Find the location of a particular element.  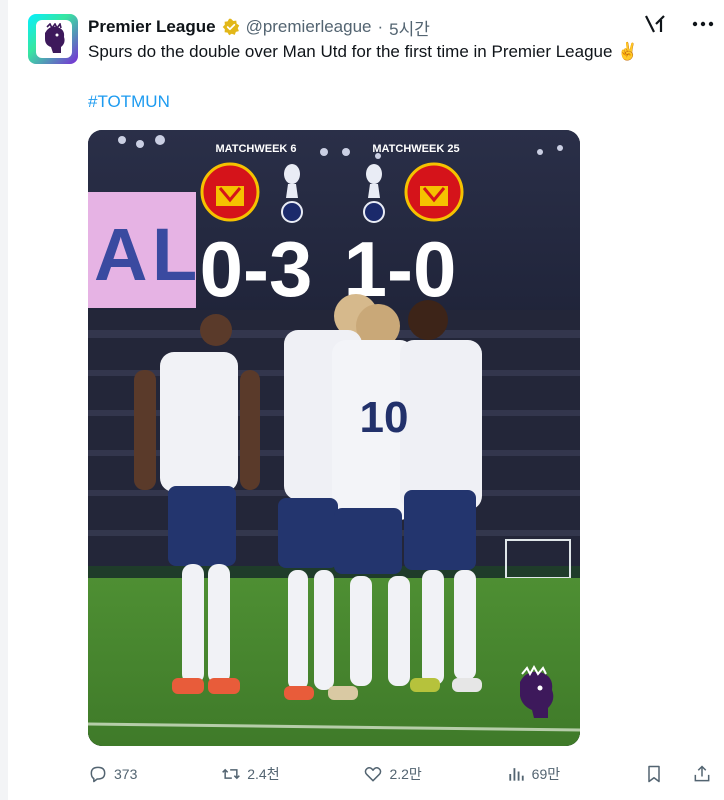

share-button is located at coordinates (702, 774).